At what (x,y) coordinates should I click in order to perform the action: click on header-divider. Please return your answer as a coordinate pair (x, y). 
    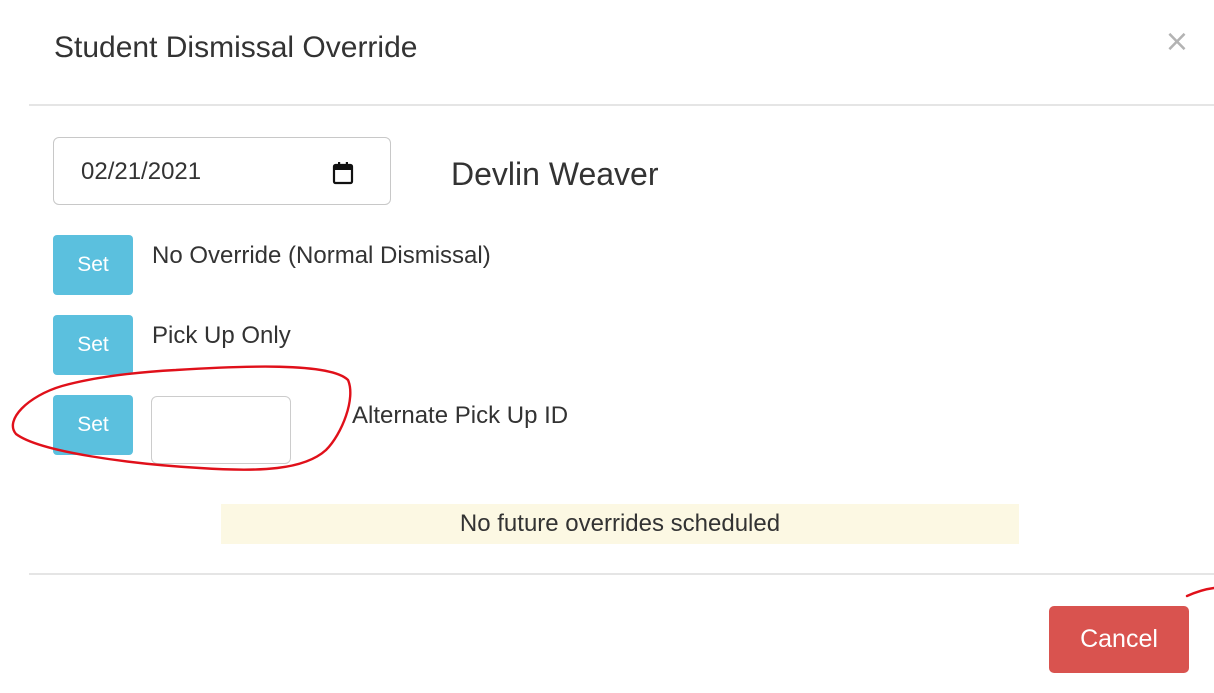
    Looking at the image, I should click on (621, 105).